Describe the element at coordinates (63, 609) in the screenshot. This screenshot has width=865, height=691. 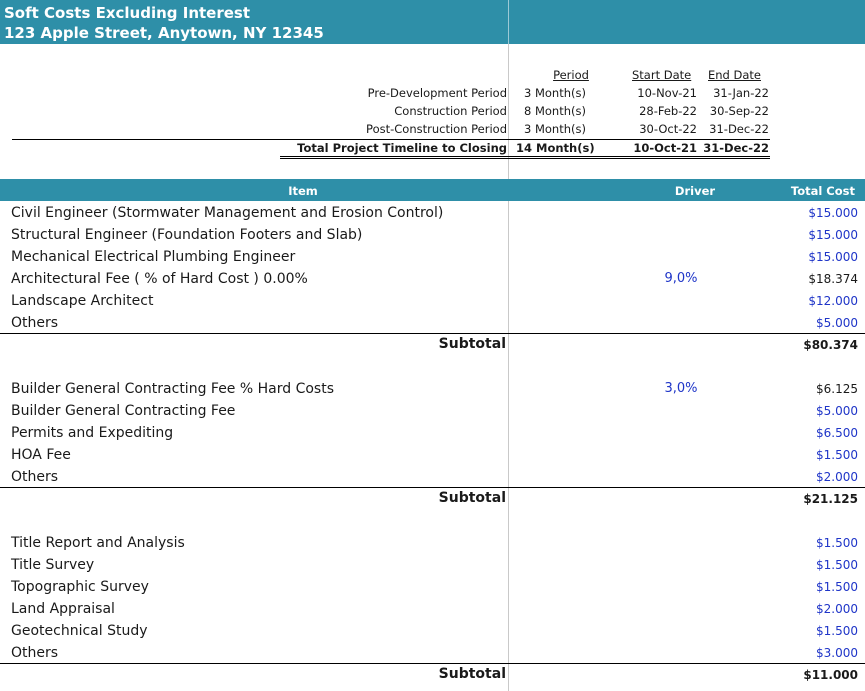
I see `item-name: Land Appraisal` at that location.